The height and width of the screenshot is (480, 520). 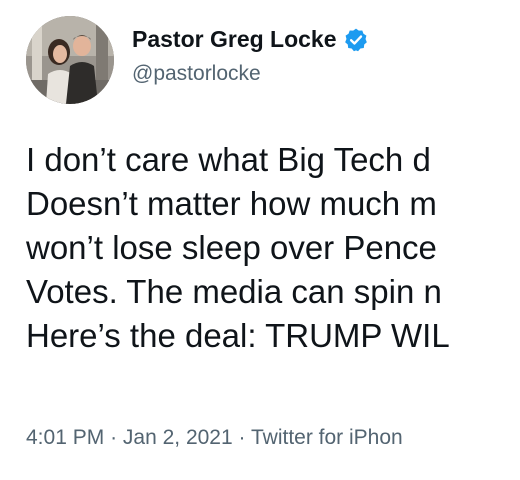 What do you see at coordinates (234, 39) in the screenshot?
I see `display-name-text: Pastor Greg Locke` at bounding box center [234, 39].